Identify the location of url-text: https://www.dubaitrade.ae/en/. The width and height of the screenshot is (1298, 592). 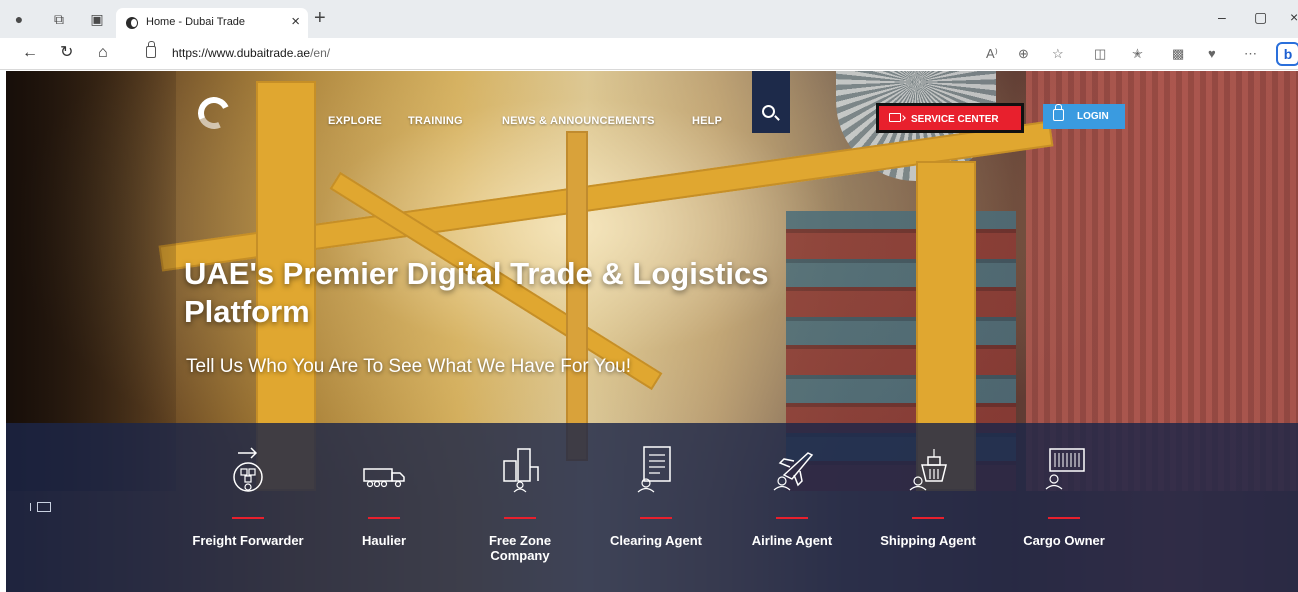
(251, 53).